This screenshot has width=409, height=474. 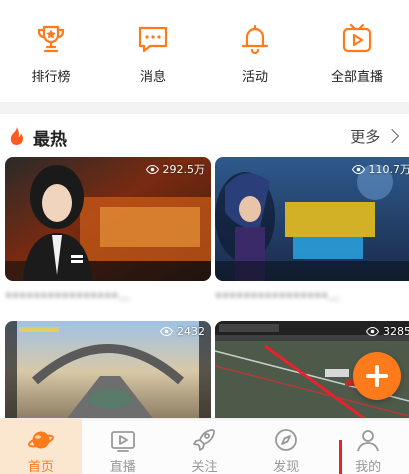 What do you see at coordinates (357, 39) in the screenshot?
I see `video-play-icon` at bounding box center [357, 39].